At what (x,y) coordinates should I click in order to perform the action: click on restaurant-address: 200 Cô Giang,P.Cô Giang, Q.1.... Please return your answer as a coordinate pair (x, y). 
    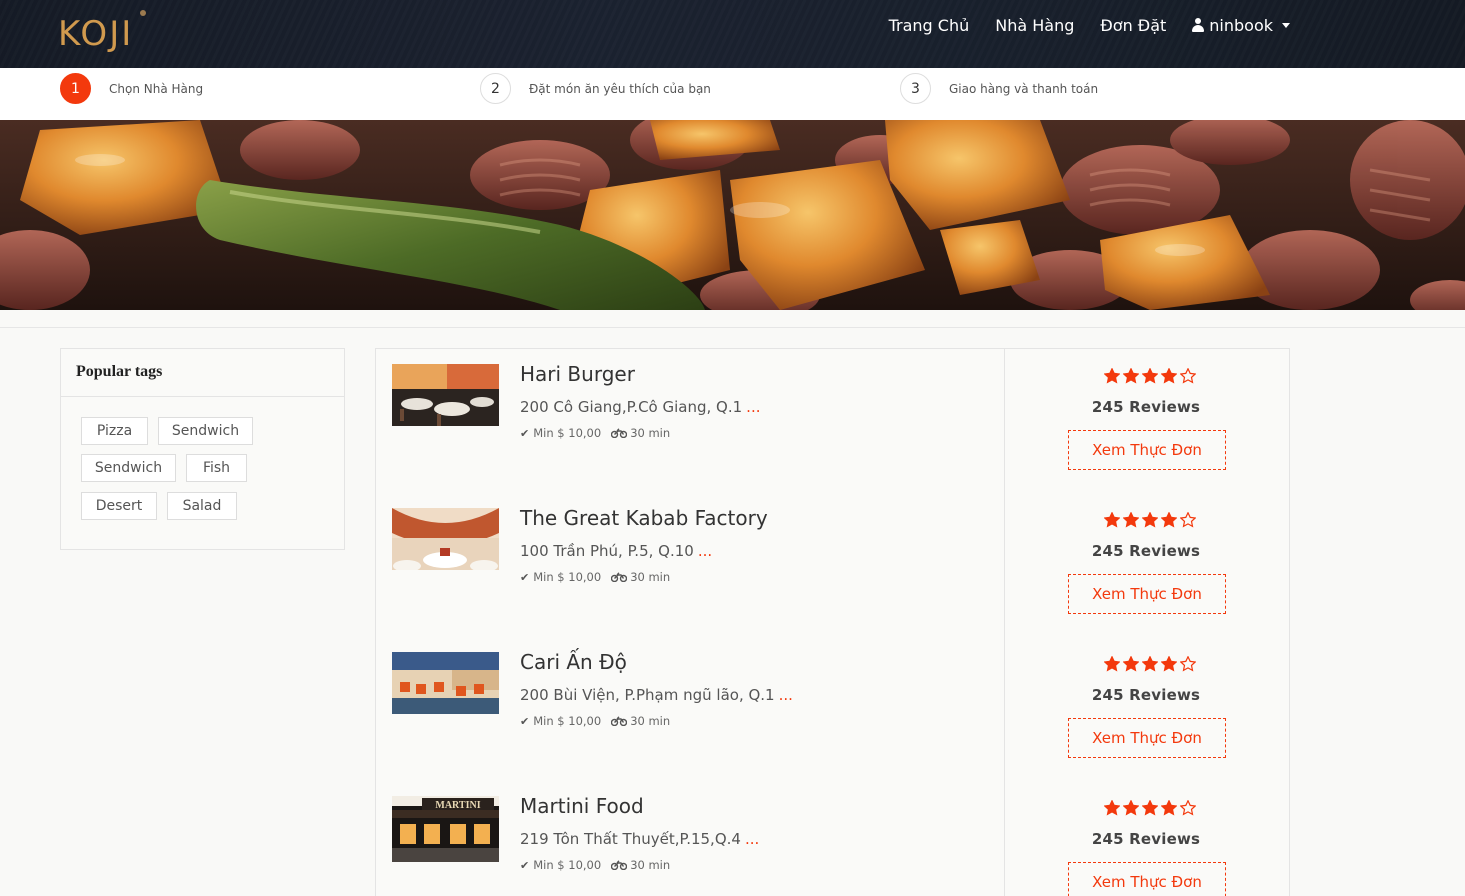
    Looking at the image, I should click on (640, 407).